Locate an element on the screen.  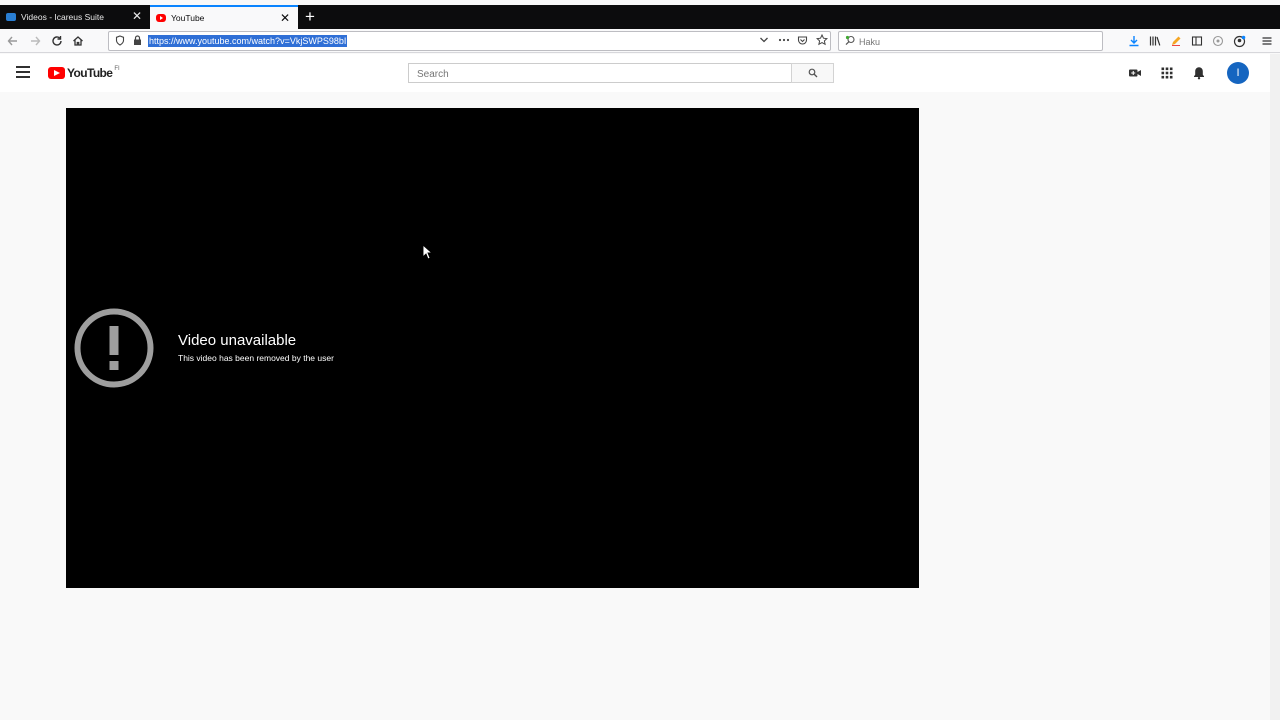
alert-exclamation-icon is located at coordinates (114, 348).